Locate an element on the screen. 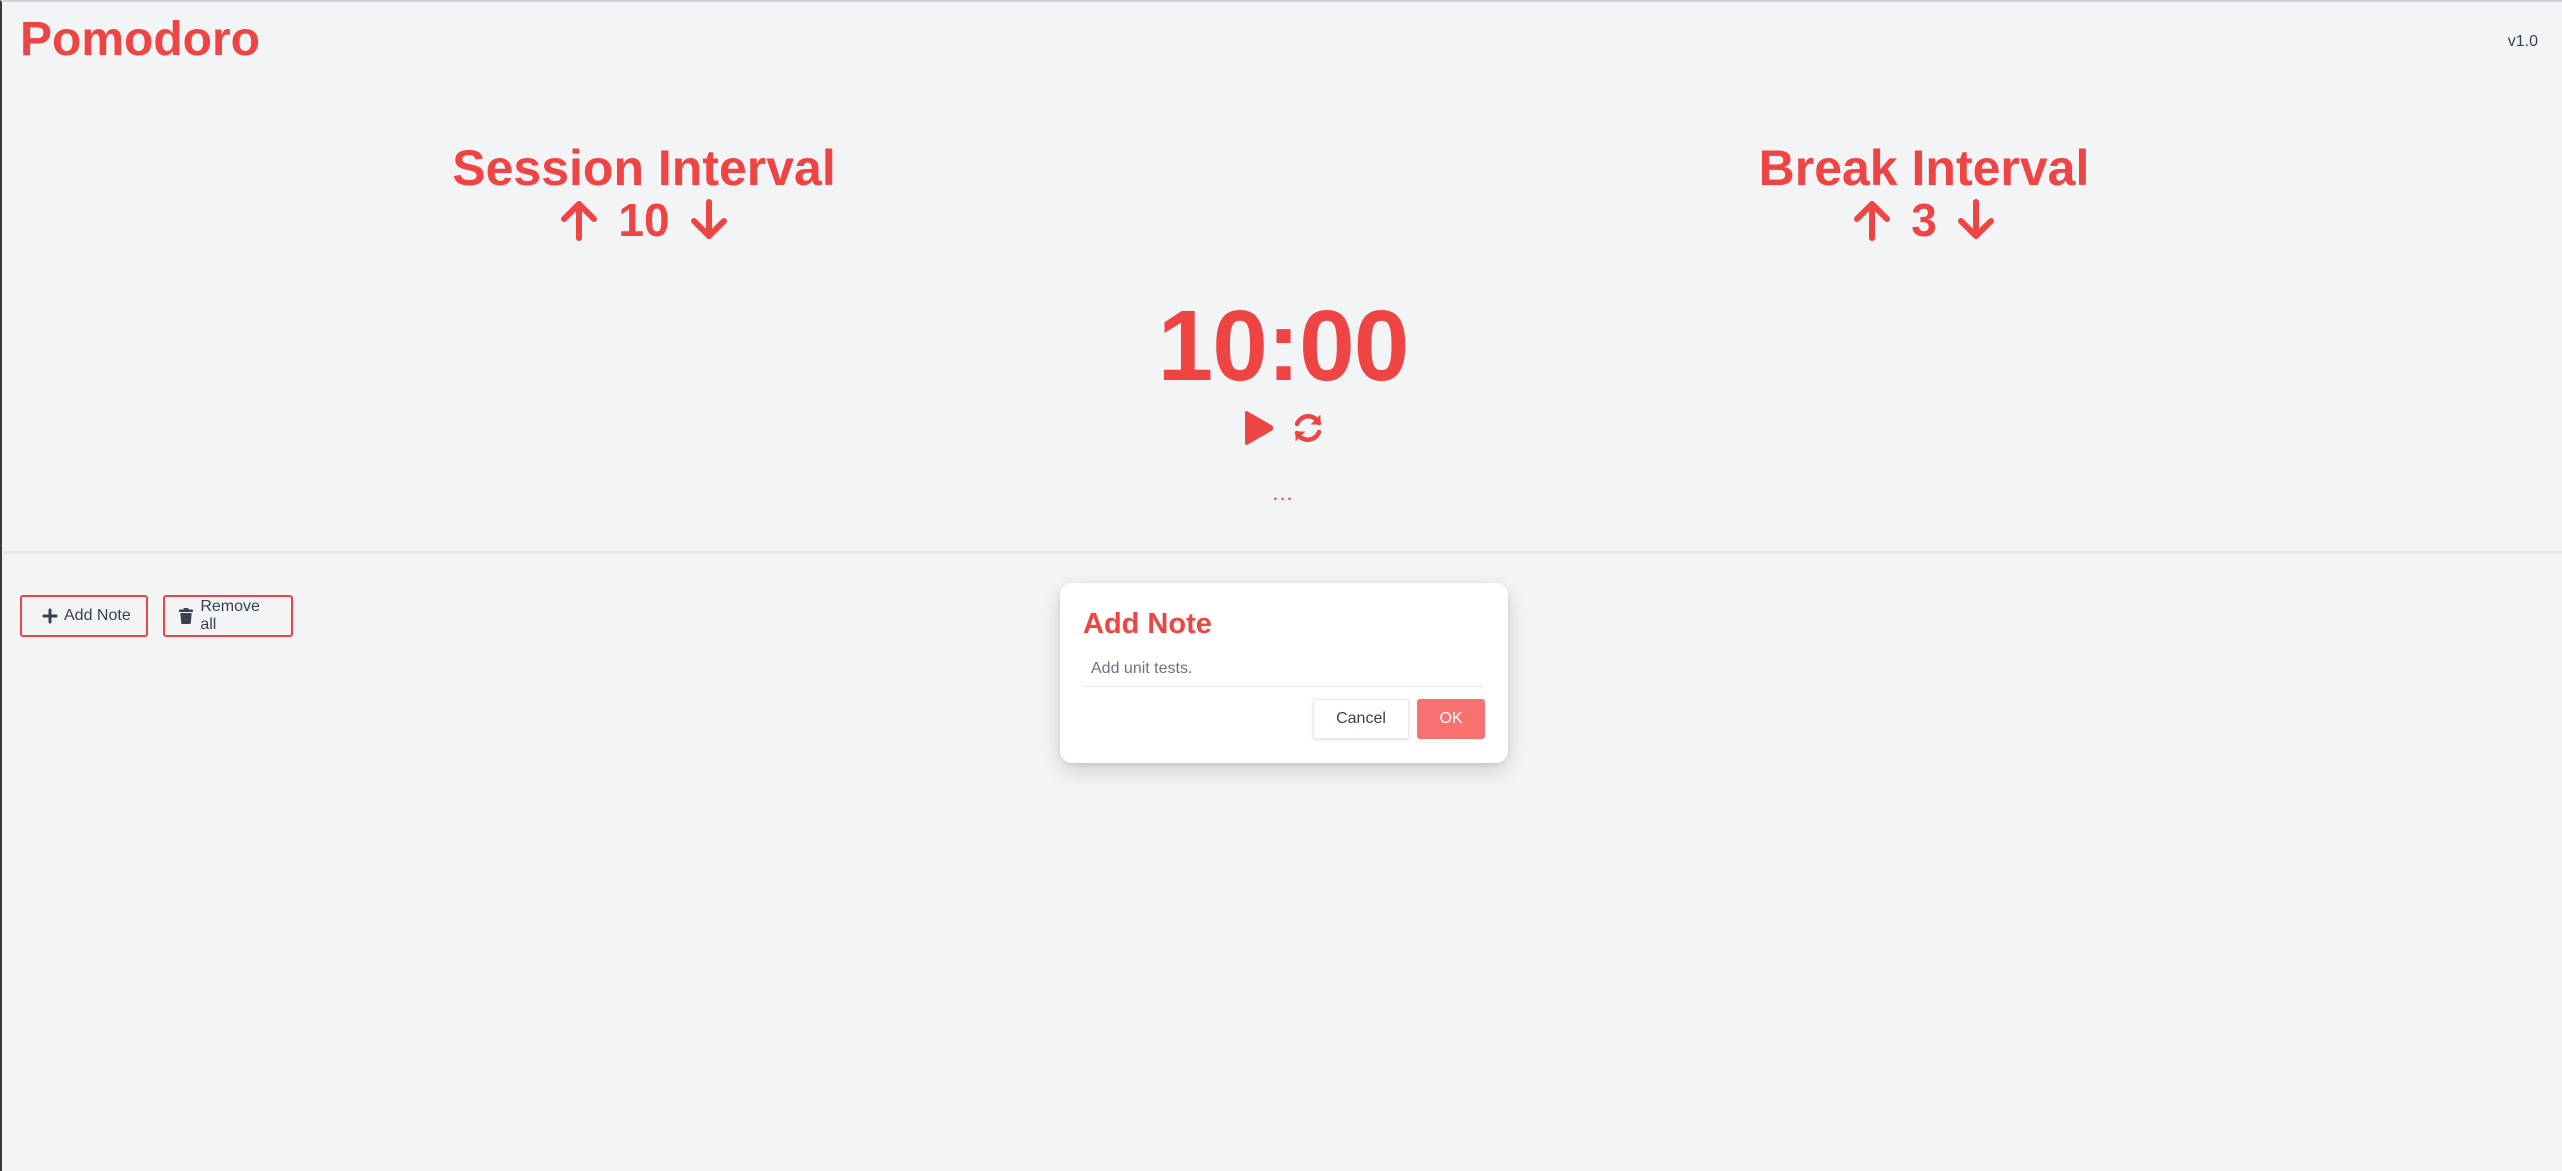 The height and width of the screenshot is (1171, 2562). section-divider is located at coordinates (1283, 552).